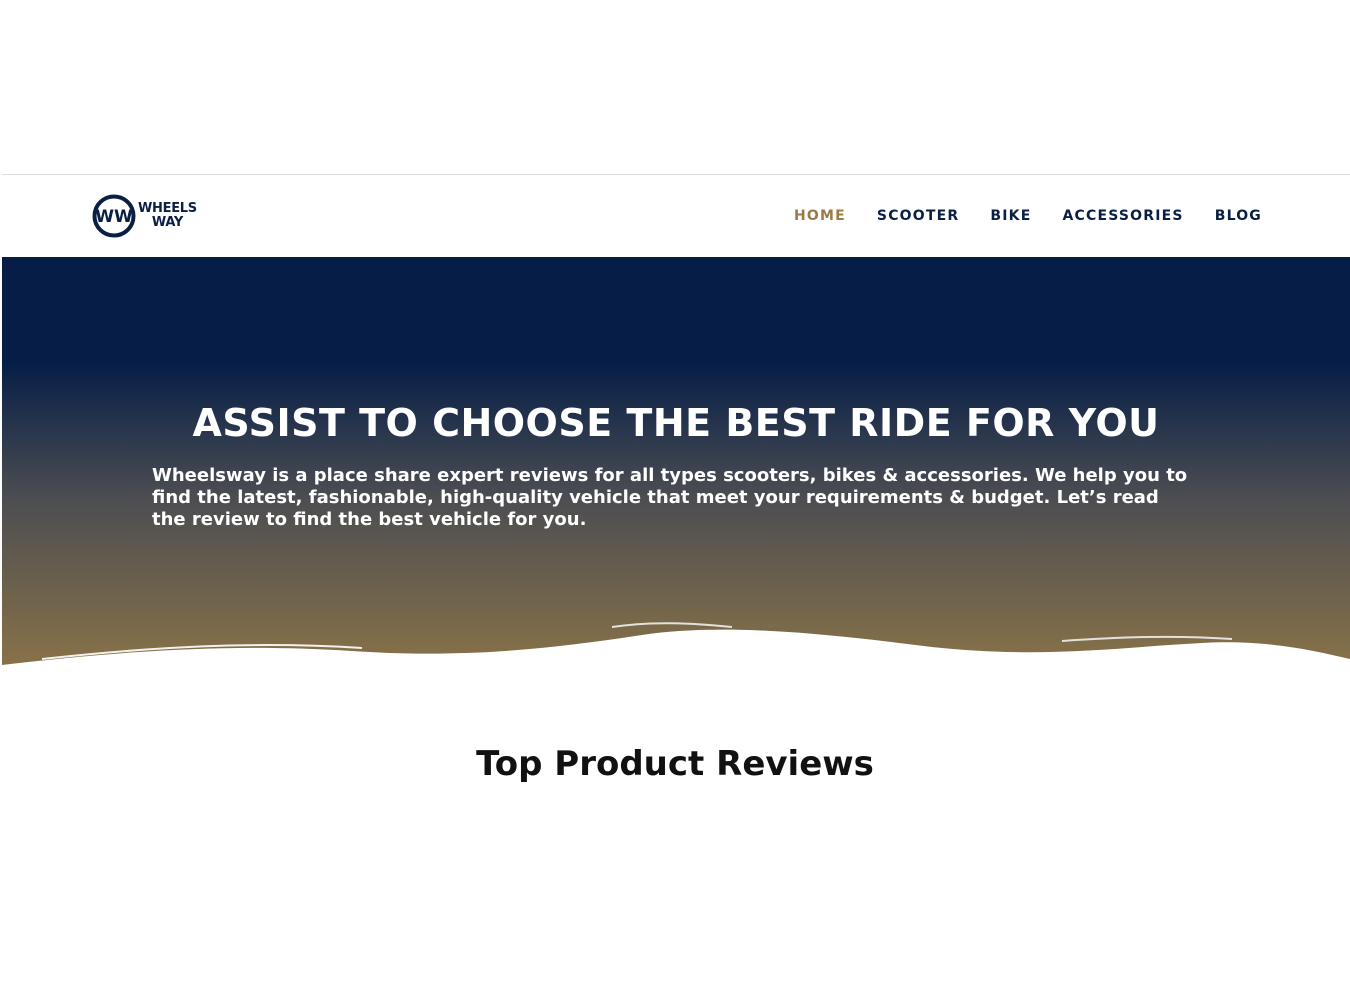 Image resolution: width=1350 pixels, height=1000 pixels. What do you see at coordinates (676, 649) in the screenshot?
I see `hero-wave-divider` at bounding box center [676, 649].